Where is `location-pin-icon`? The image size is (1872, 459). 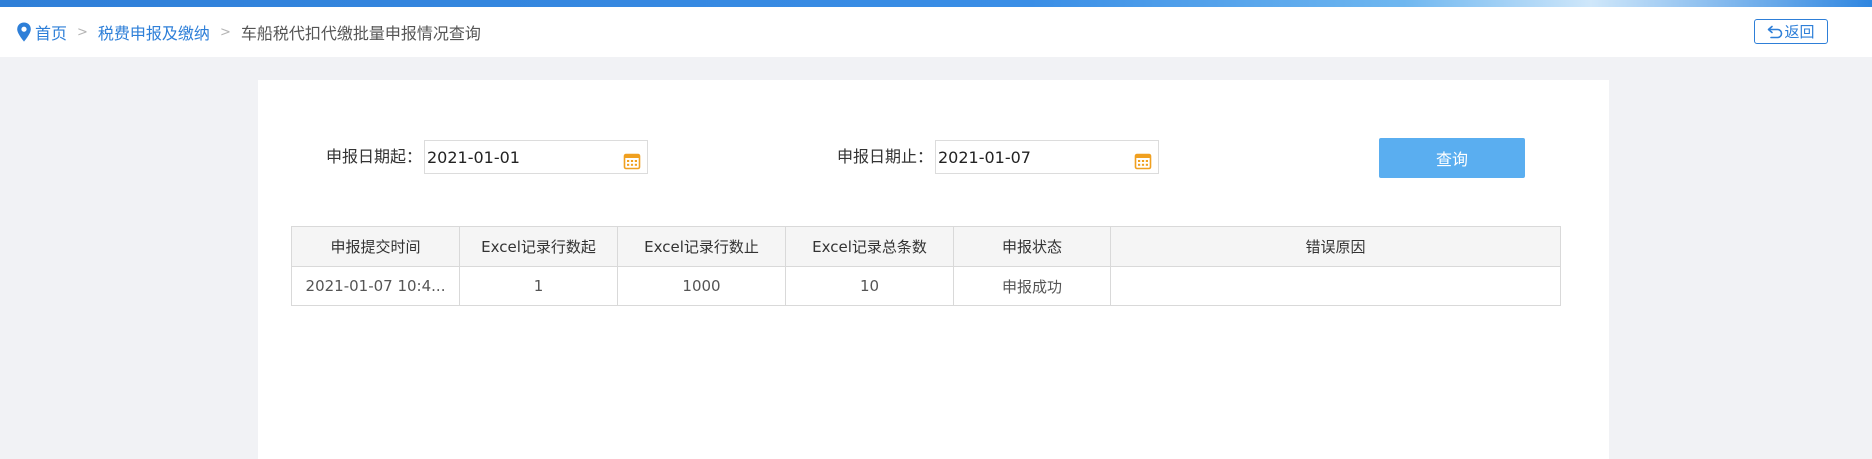
location-pin-icon is located at coordinates (24, 32).